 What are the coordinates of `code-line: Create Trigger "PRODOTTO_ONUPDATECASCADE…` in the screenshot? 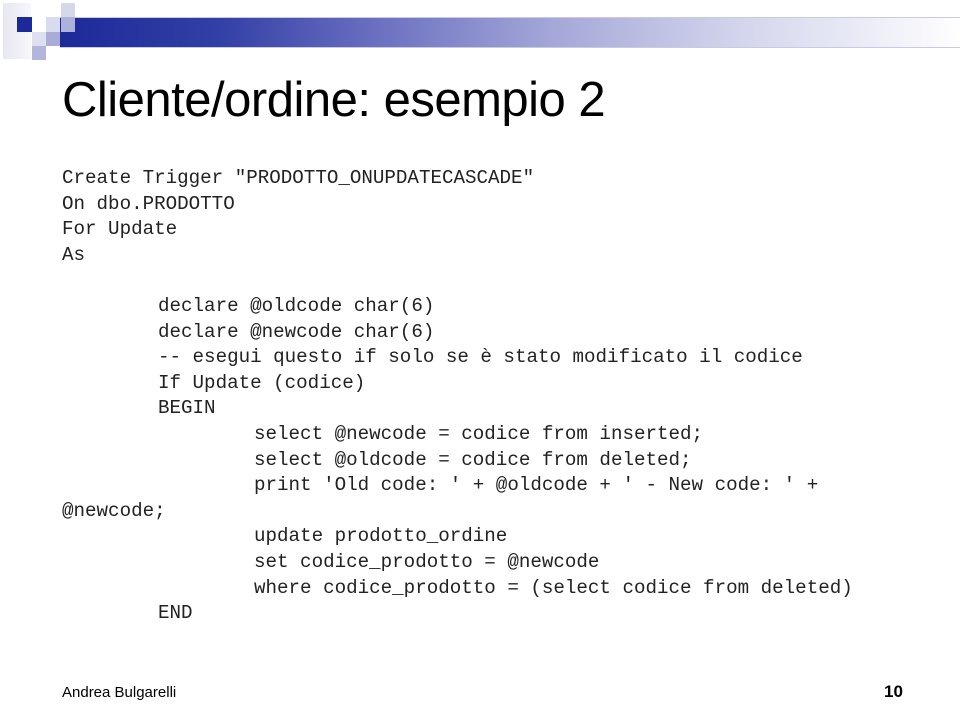 It's located at (298, 178).